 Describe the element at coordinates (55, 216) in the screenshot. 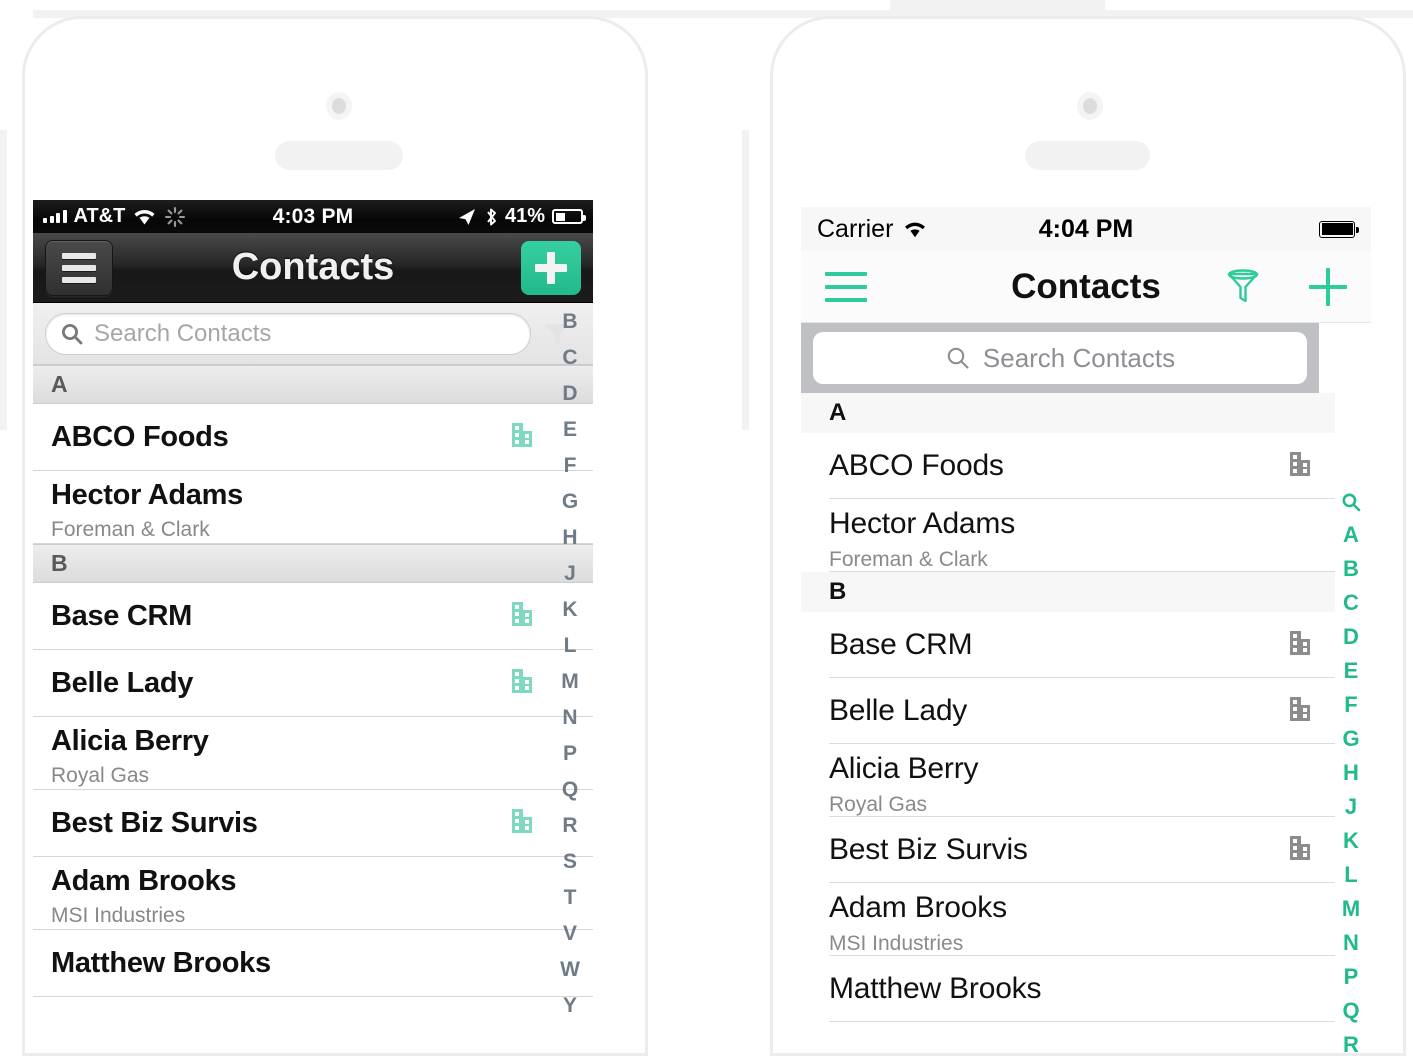

I see `signal-bars-icon` at that location.